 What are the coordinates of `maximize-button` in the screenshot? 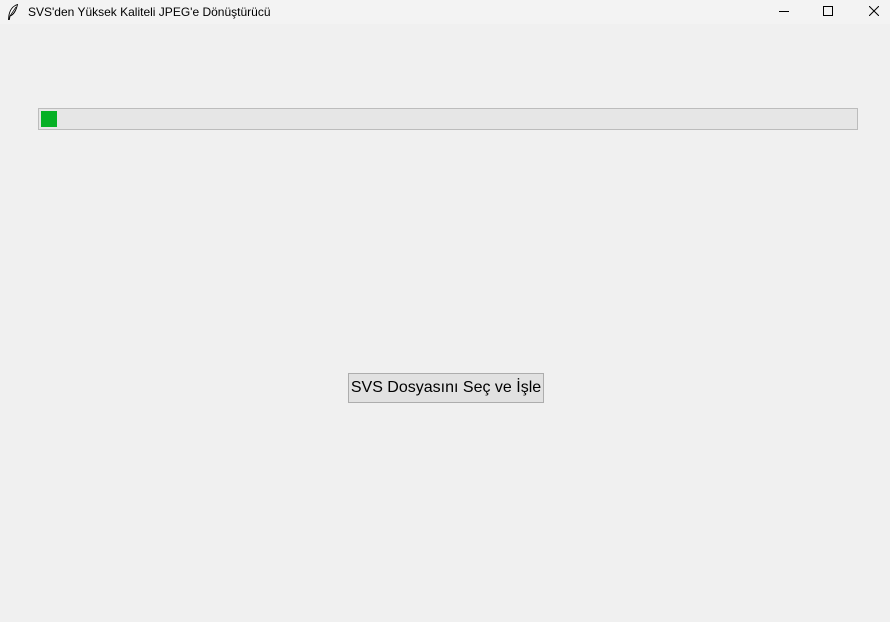 It's located at (828, 12).